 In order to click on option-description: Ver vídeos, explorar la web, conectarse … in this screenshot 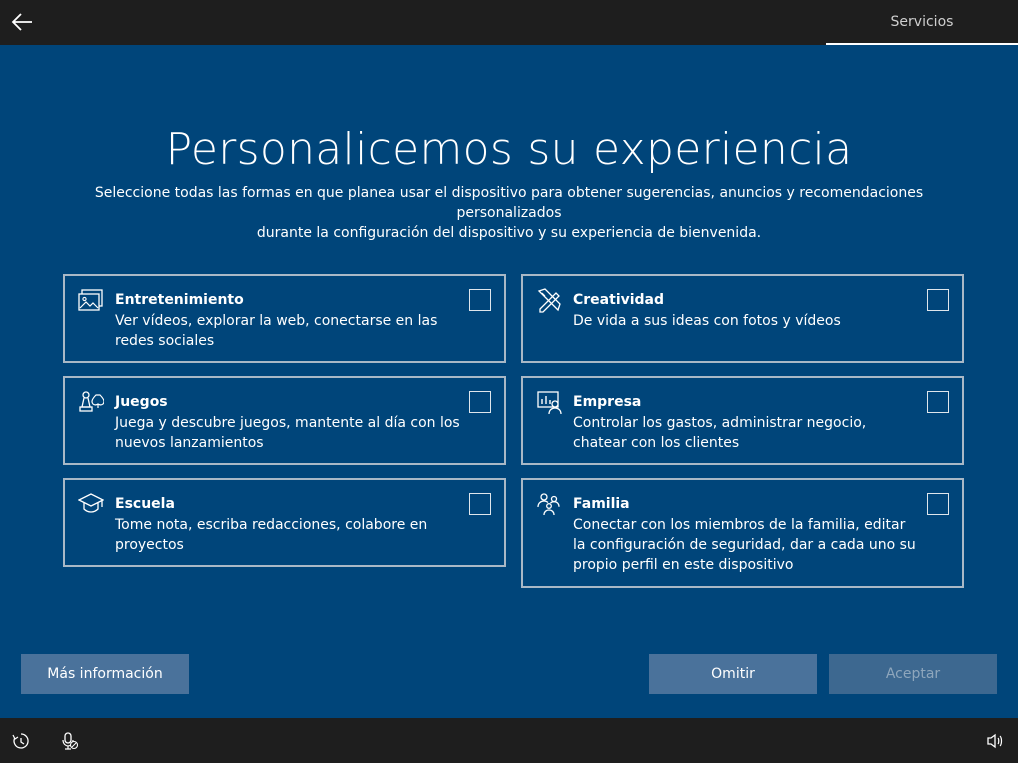, I will do `click(276, 331)`.